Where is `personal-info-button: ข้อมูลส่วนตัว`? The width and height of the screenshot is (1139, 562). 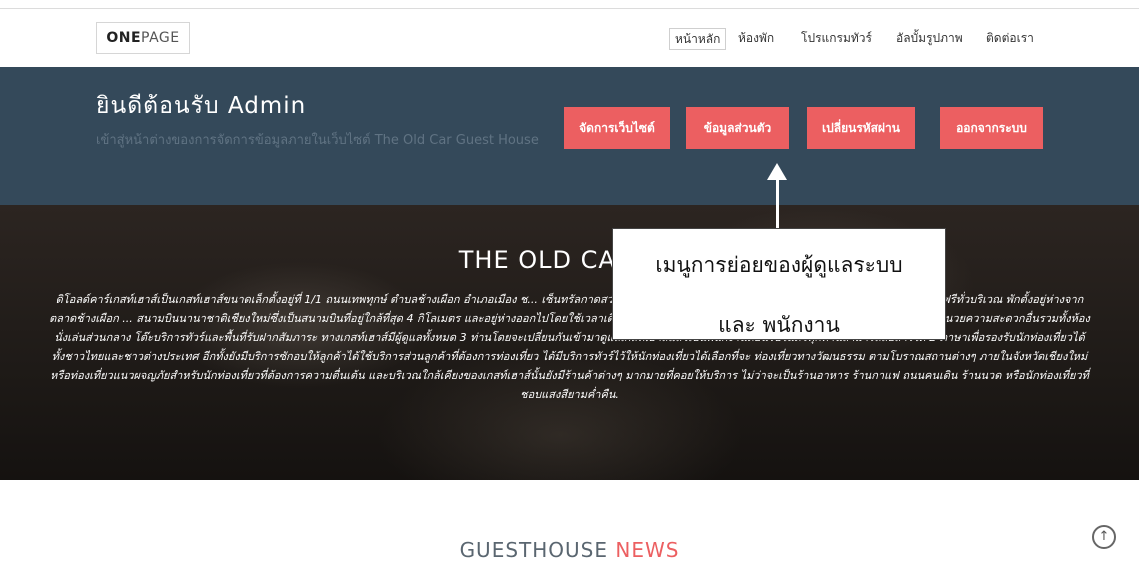 personal-info-button: ข้อมูลส่วนตัว is located at coordinates (737, 128).